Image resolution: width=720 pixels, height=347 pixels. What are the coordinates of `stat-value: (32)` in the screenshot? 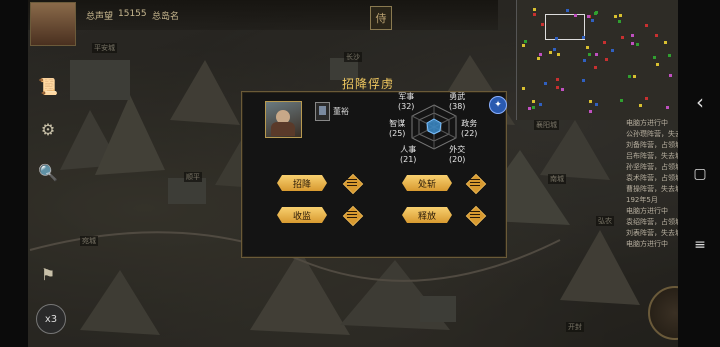 It's located at (406, 106).